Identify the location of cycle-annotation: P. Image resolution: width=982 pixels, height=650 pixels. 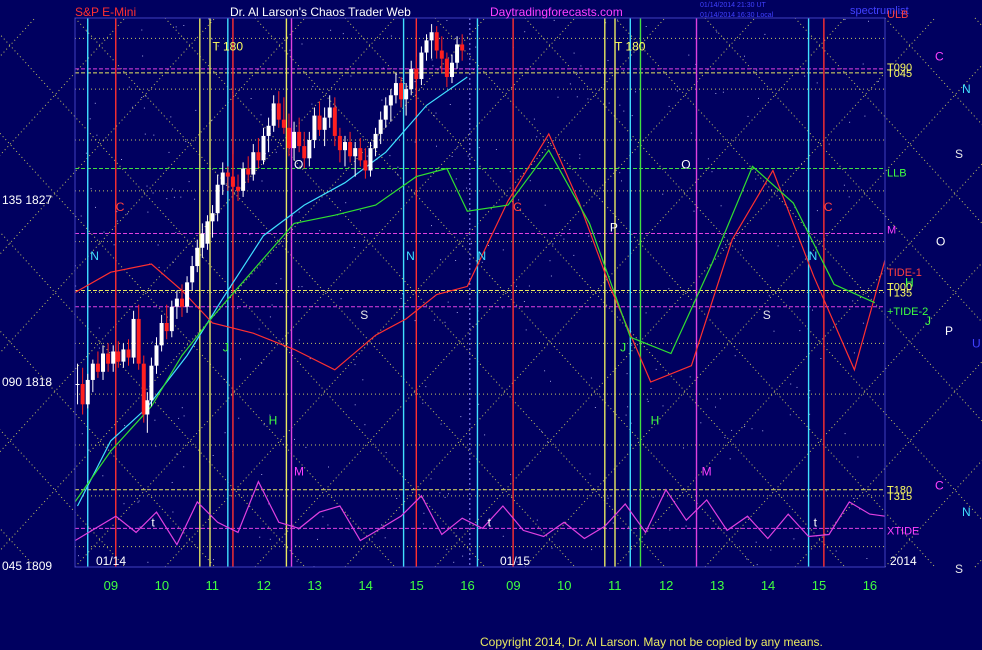
(614, 228).